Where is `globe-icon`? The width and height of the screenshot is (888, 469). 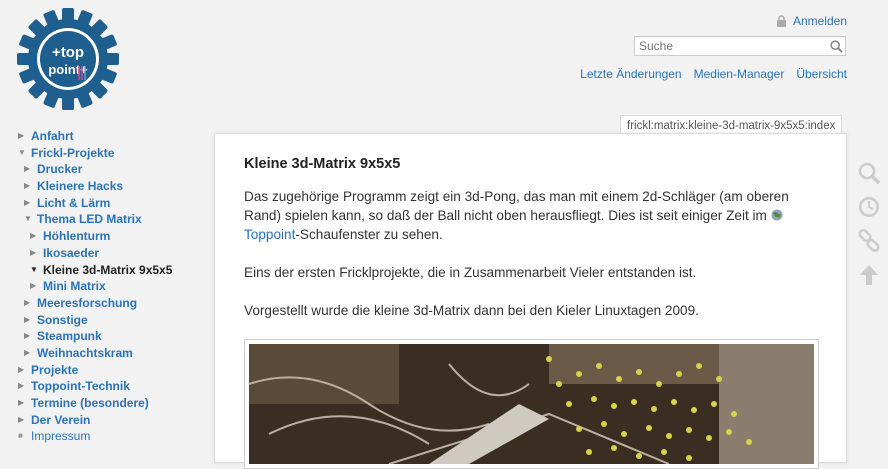 globe-icon is located at coordinates (777, 215).